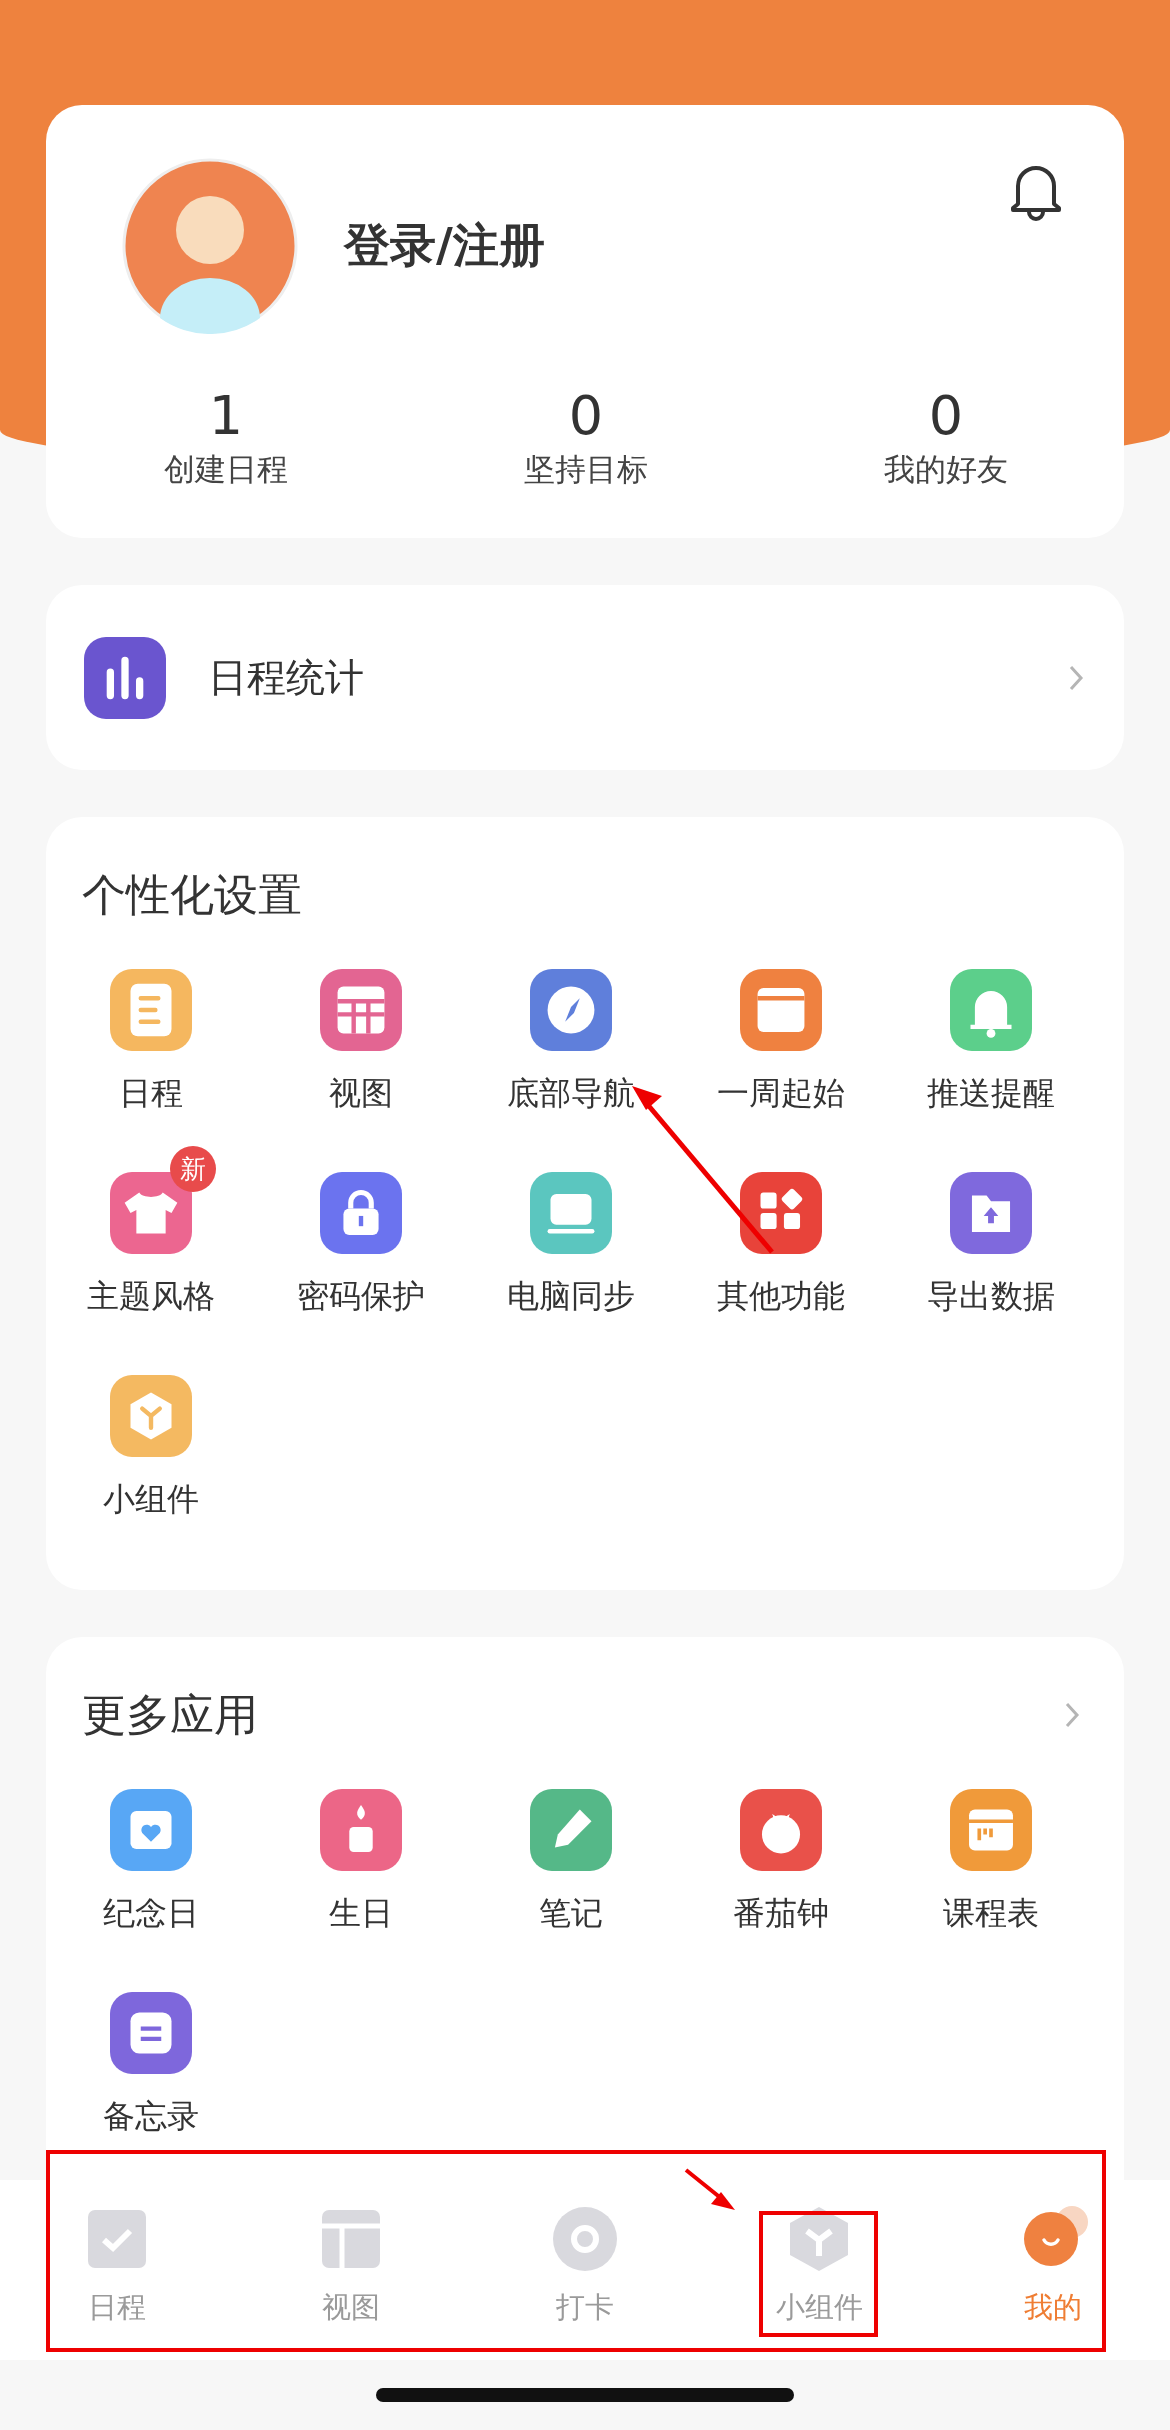 The height and width of the screenshot is (2430, 1170). I want to click on feature-label: 密码保护, so click(361, 1296).